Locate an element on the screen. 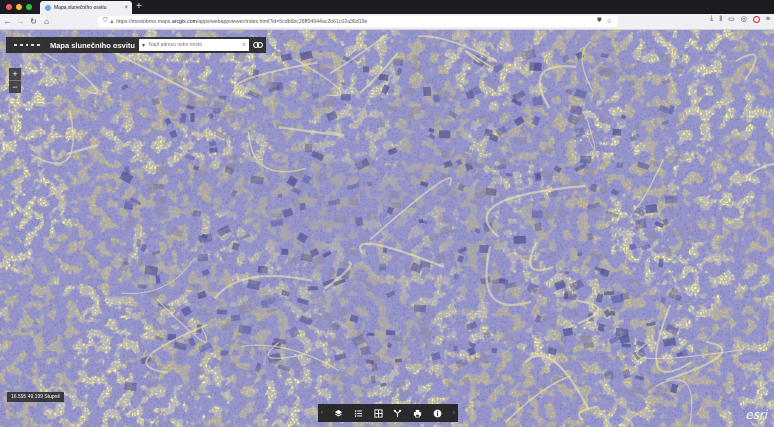  search-input is located at coordinates (189, 45).